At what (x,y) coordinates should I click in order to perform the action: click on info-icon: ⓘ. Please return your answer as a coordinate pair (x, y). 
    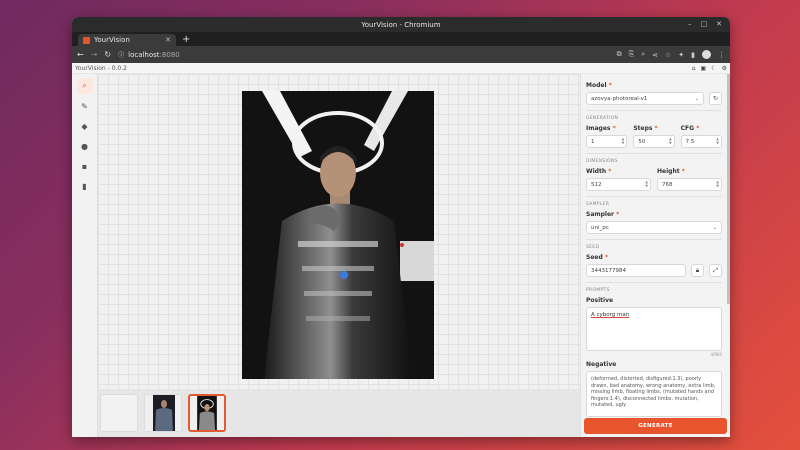
    Looking at the image, I should click on (121, 55).